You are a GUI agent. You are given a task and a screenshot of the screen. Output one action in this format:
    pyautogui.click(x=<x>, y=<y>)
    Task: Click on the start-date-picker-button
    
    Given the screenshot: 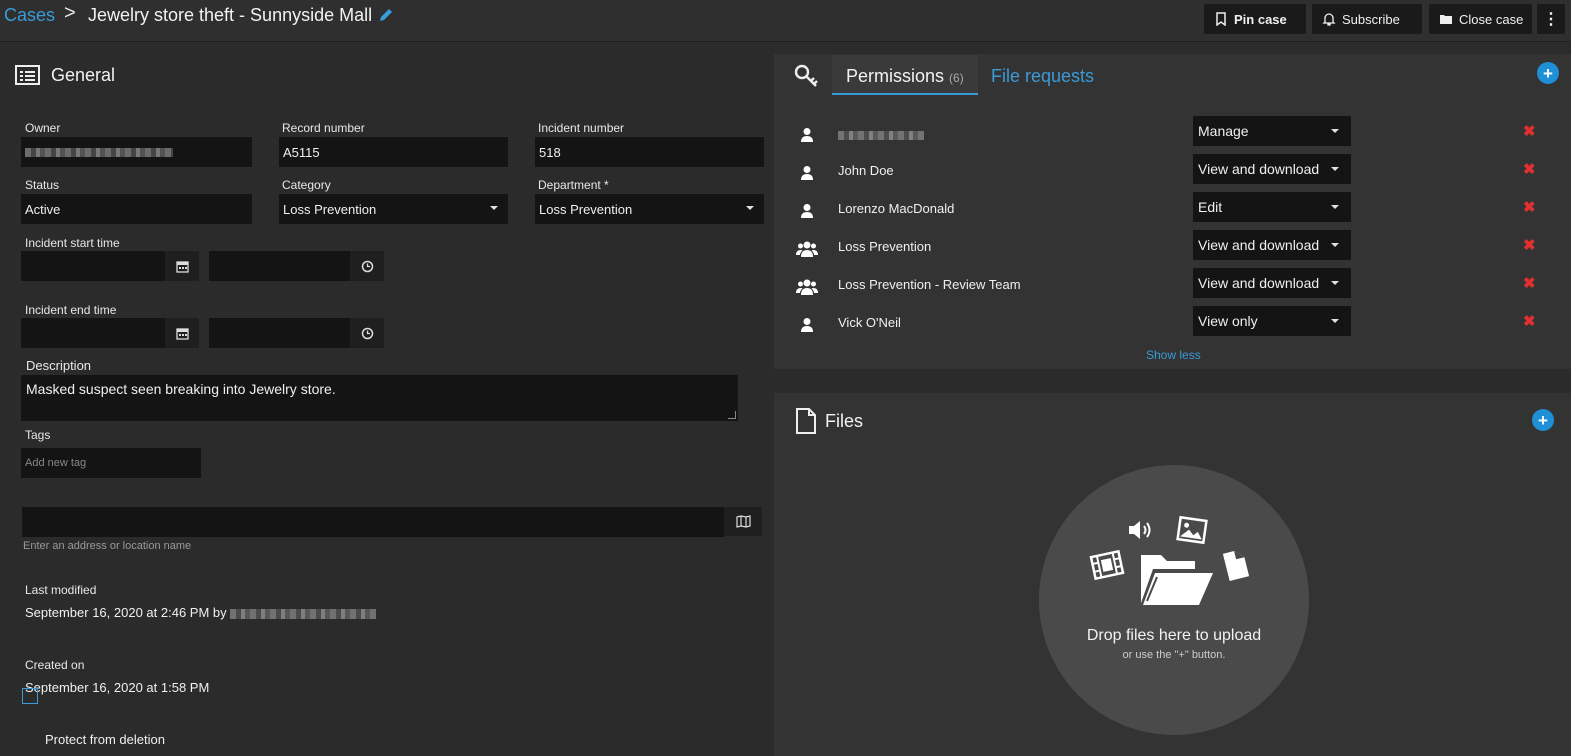 What is the action you would take?
    pyautogui.click(x=182, y=266)
    